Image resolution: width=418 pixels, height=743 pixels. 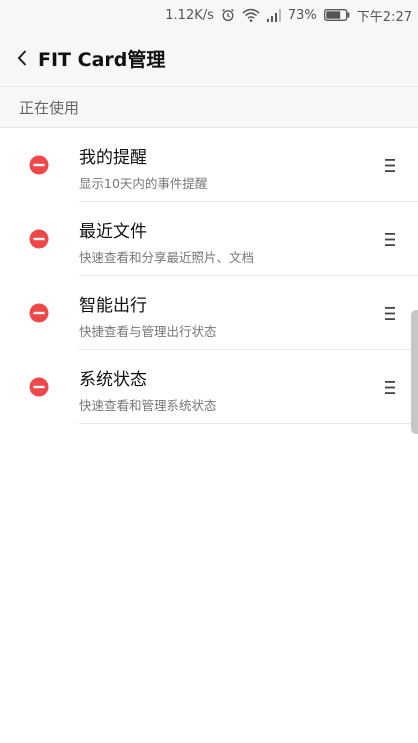 What do you see at coordinates (336, 15) in the screenshot?
I see `battery-icon` at bounding box center [336, 15].